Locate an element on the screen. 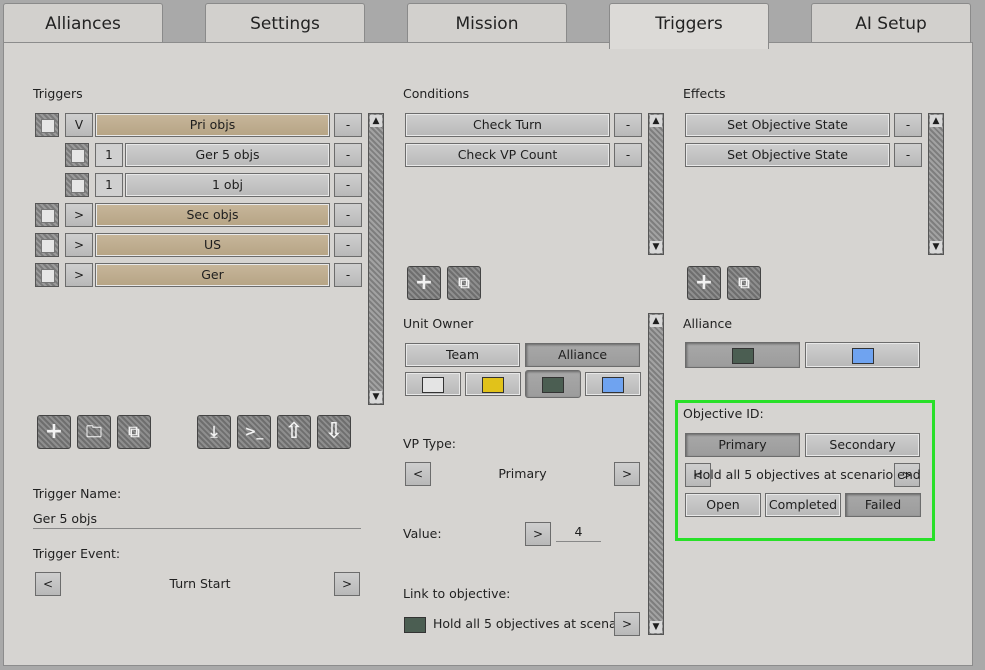  trigger-row-ger-5-objs: Ger 5 objs is located at coordinates (227, 155).